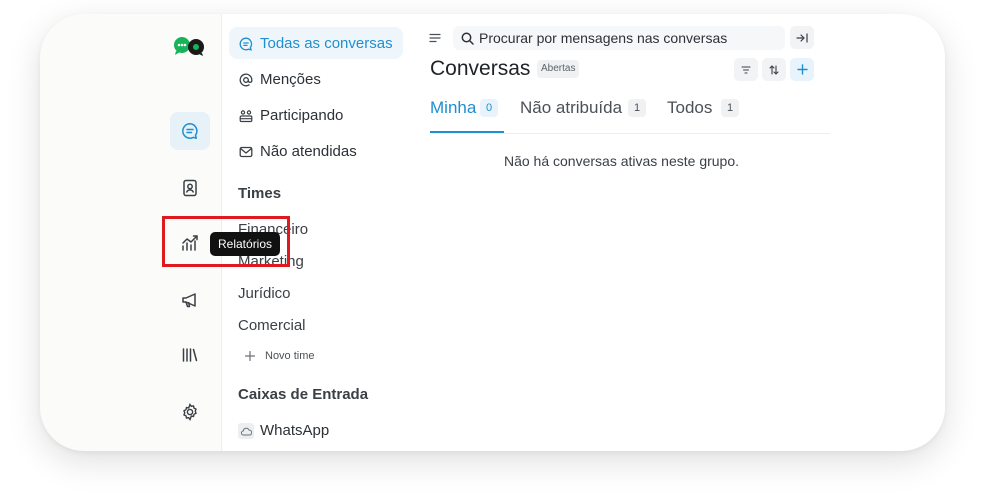  Describe the element at coordinates (558, 69) in the screenshot. I see `status-badge: Abertas` at that location.